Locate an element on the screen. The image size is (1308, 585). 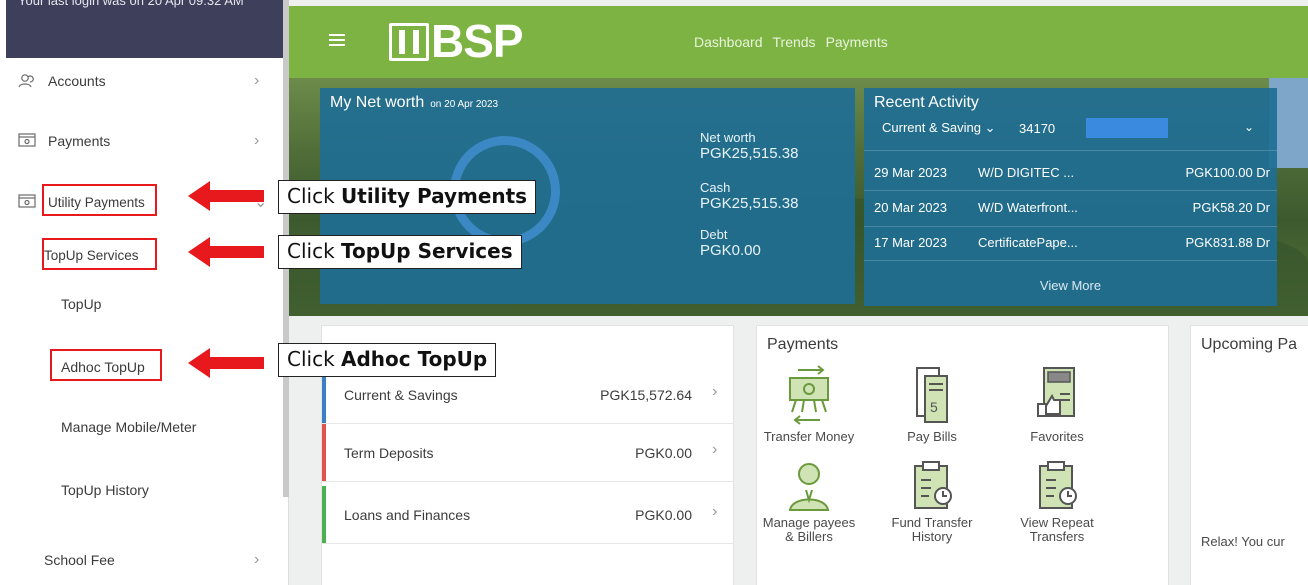
nav-trends: Trends is located at coordinates (794, 42).